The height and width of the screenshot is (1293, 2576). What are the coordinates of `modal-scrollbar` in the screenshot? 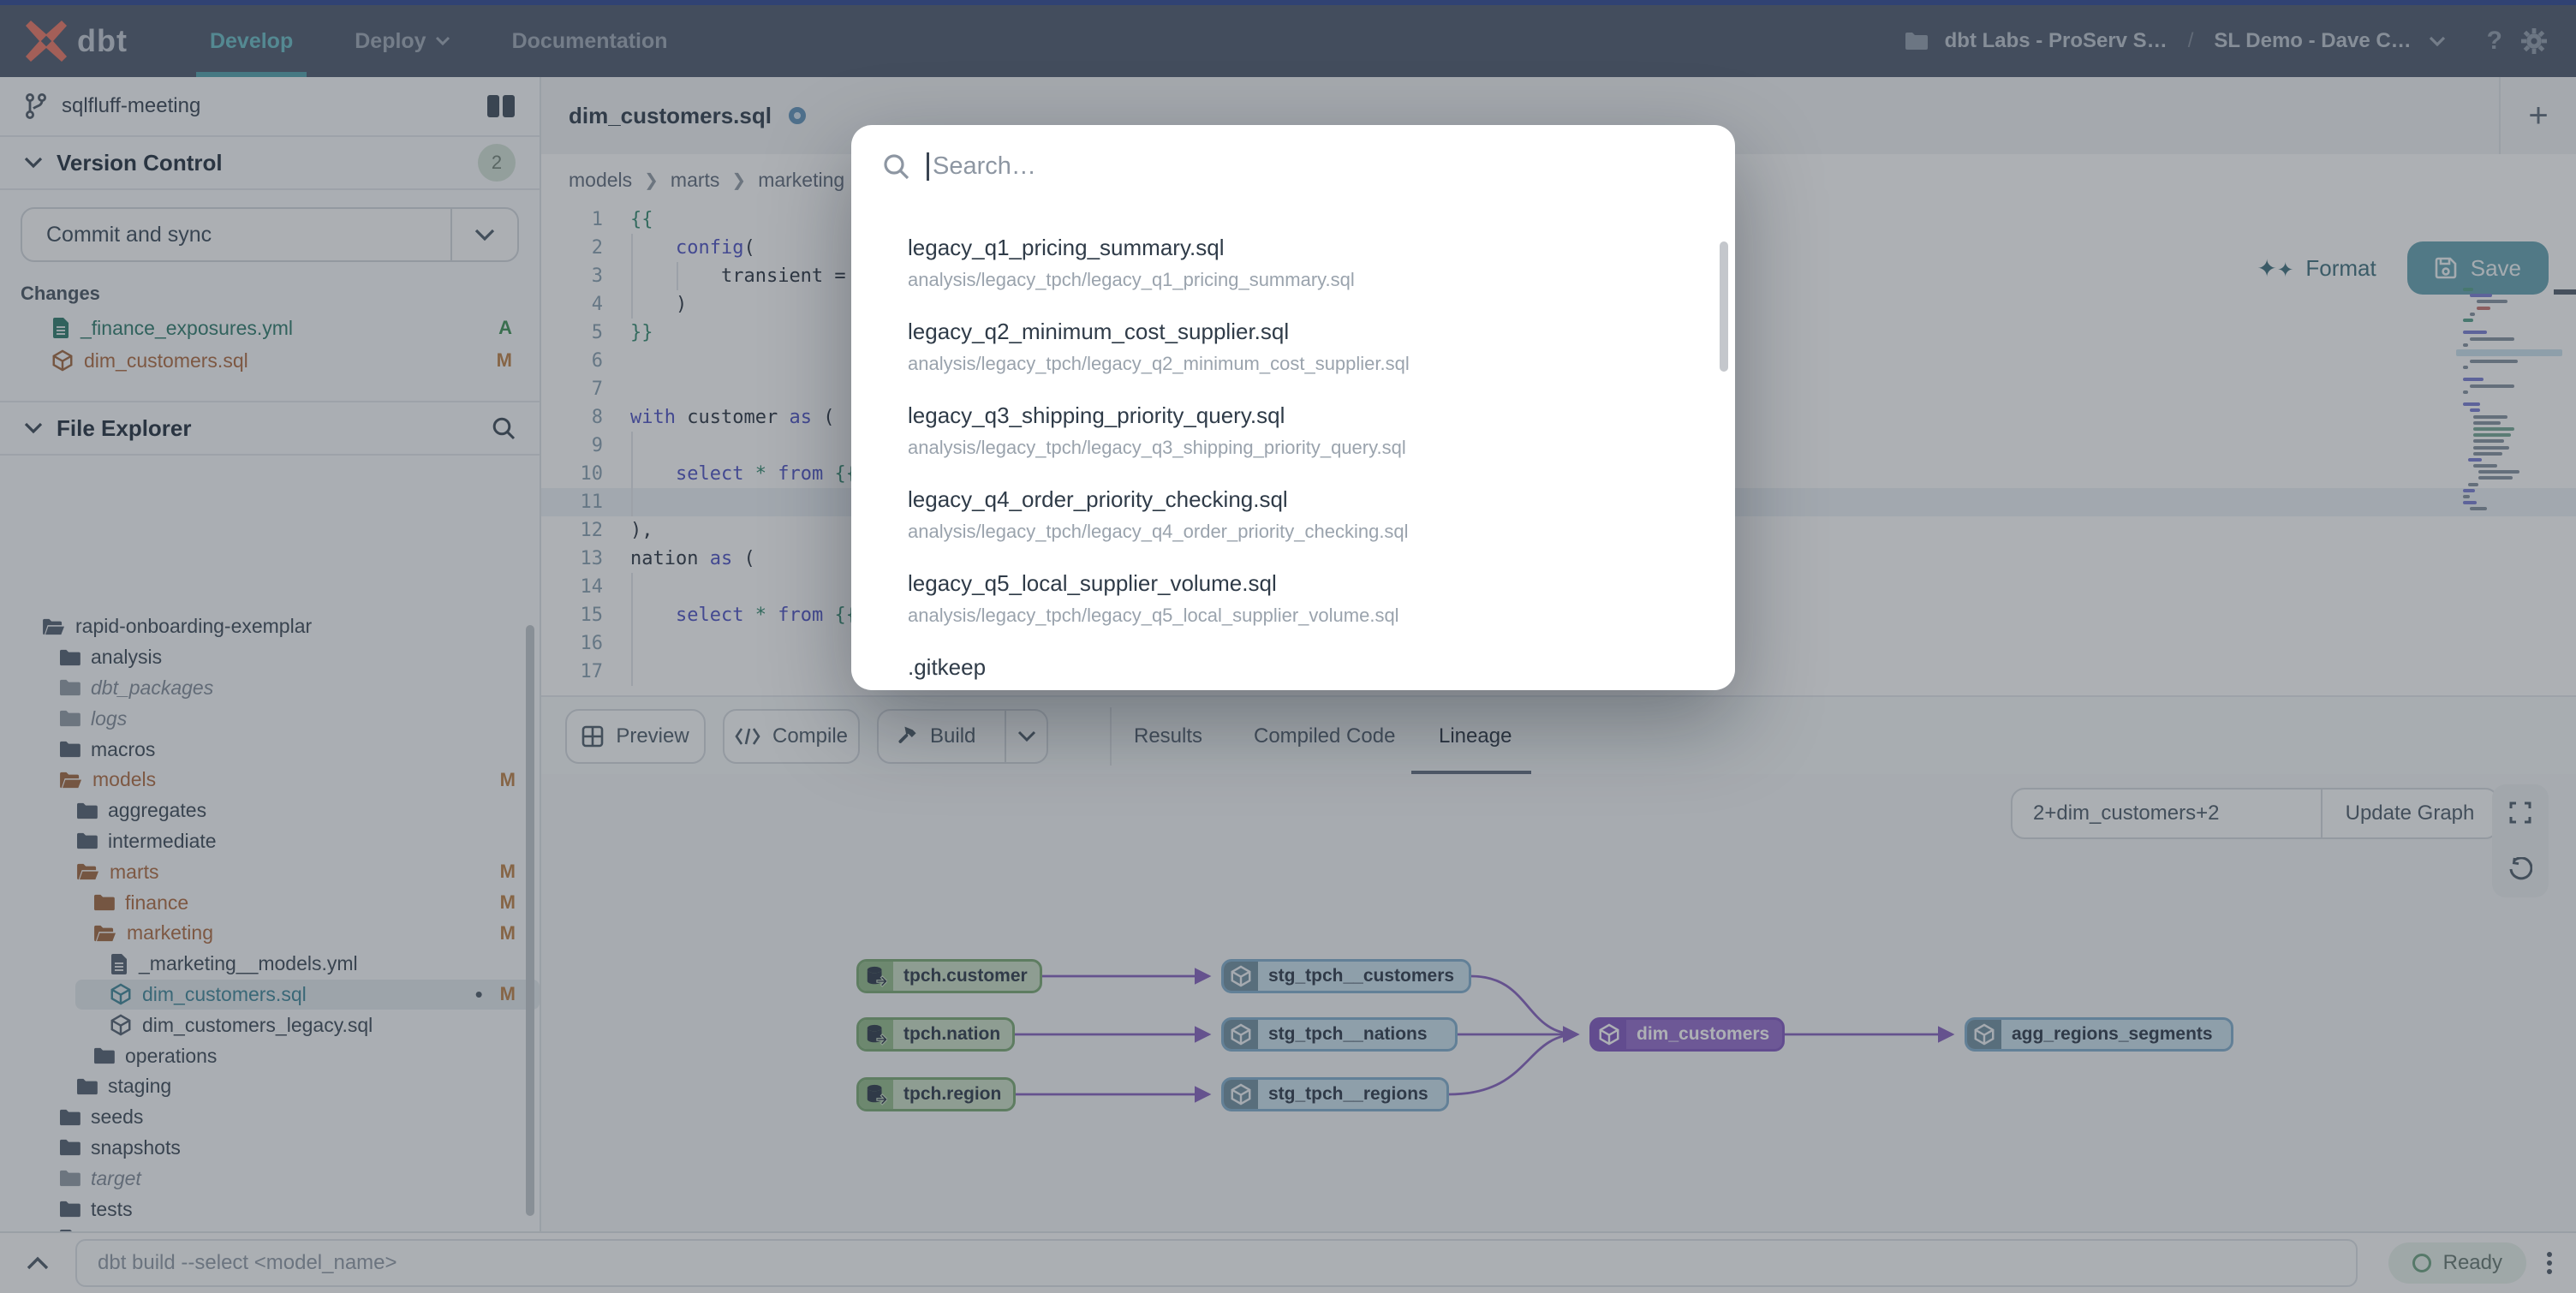 It's located at (1724, 306).